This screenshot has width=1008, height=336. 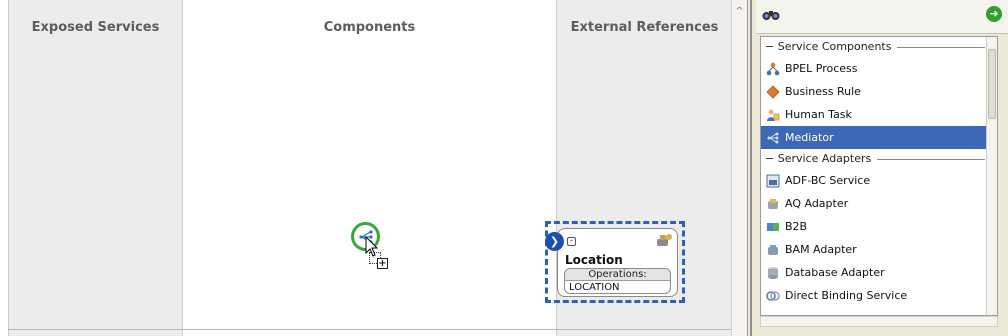 I want to click on palette-item-label: ADF-BC Service, so click(x=828, y=180).